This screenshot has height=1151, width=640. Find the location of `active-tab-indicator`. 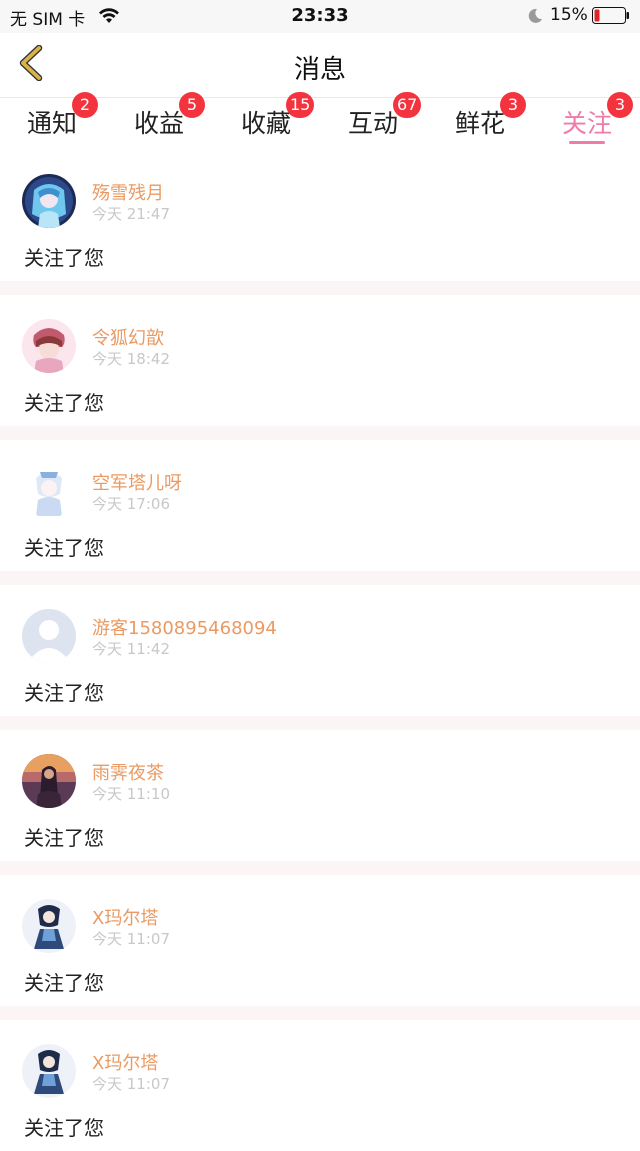

active-tab-indicator is located at coordinates (587, 142).